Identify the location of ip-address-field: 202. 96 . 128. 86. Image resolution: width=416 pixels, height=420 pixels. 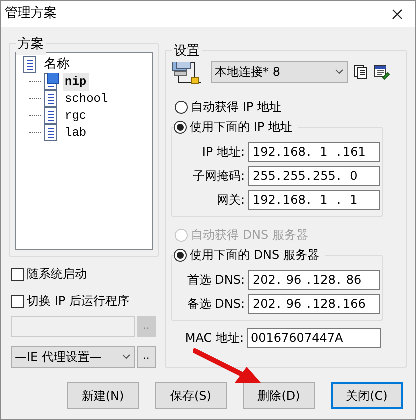
(314, 280).